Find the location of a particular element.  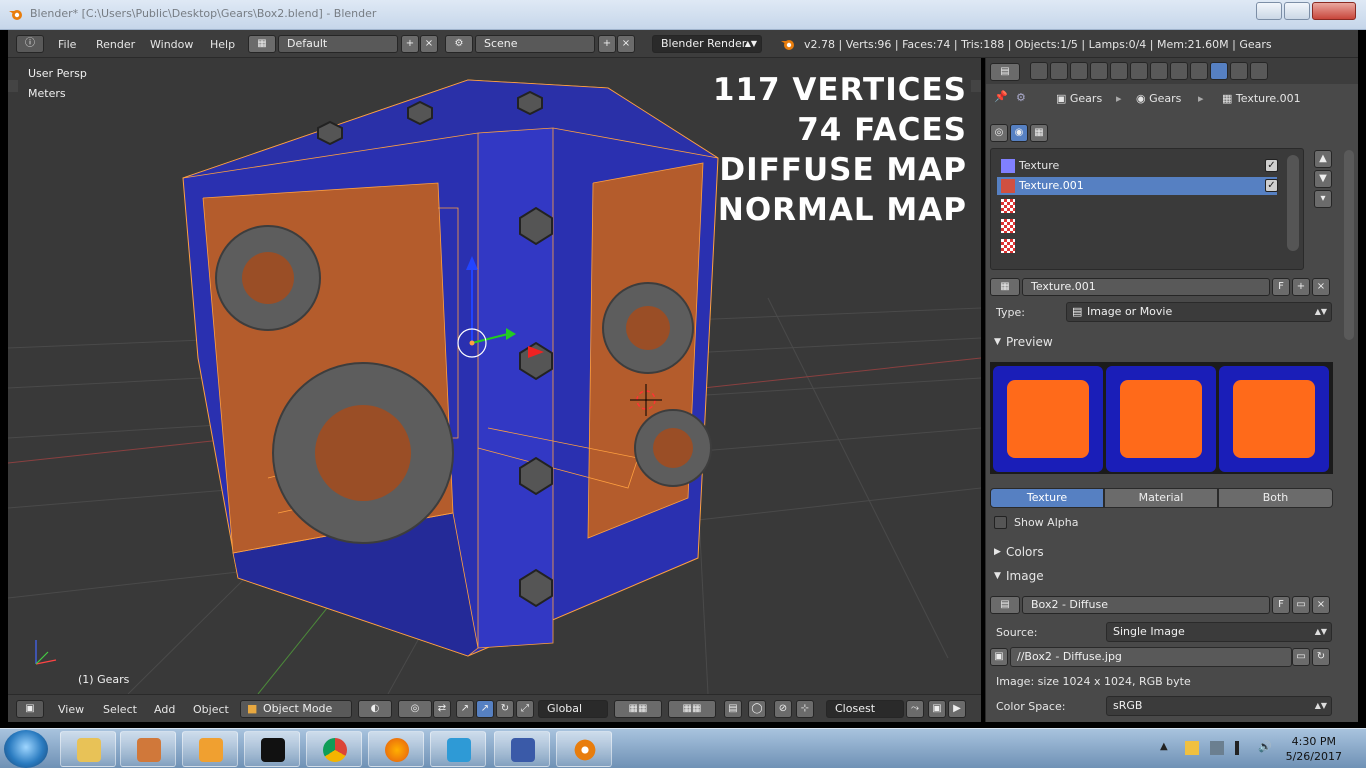

texture-slot: Texture ✓ is located at coordinates (1137, 166).